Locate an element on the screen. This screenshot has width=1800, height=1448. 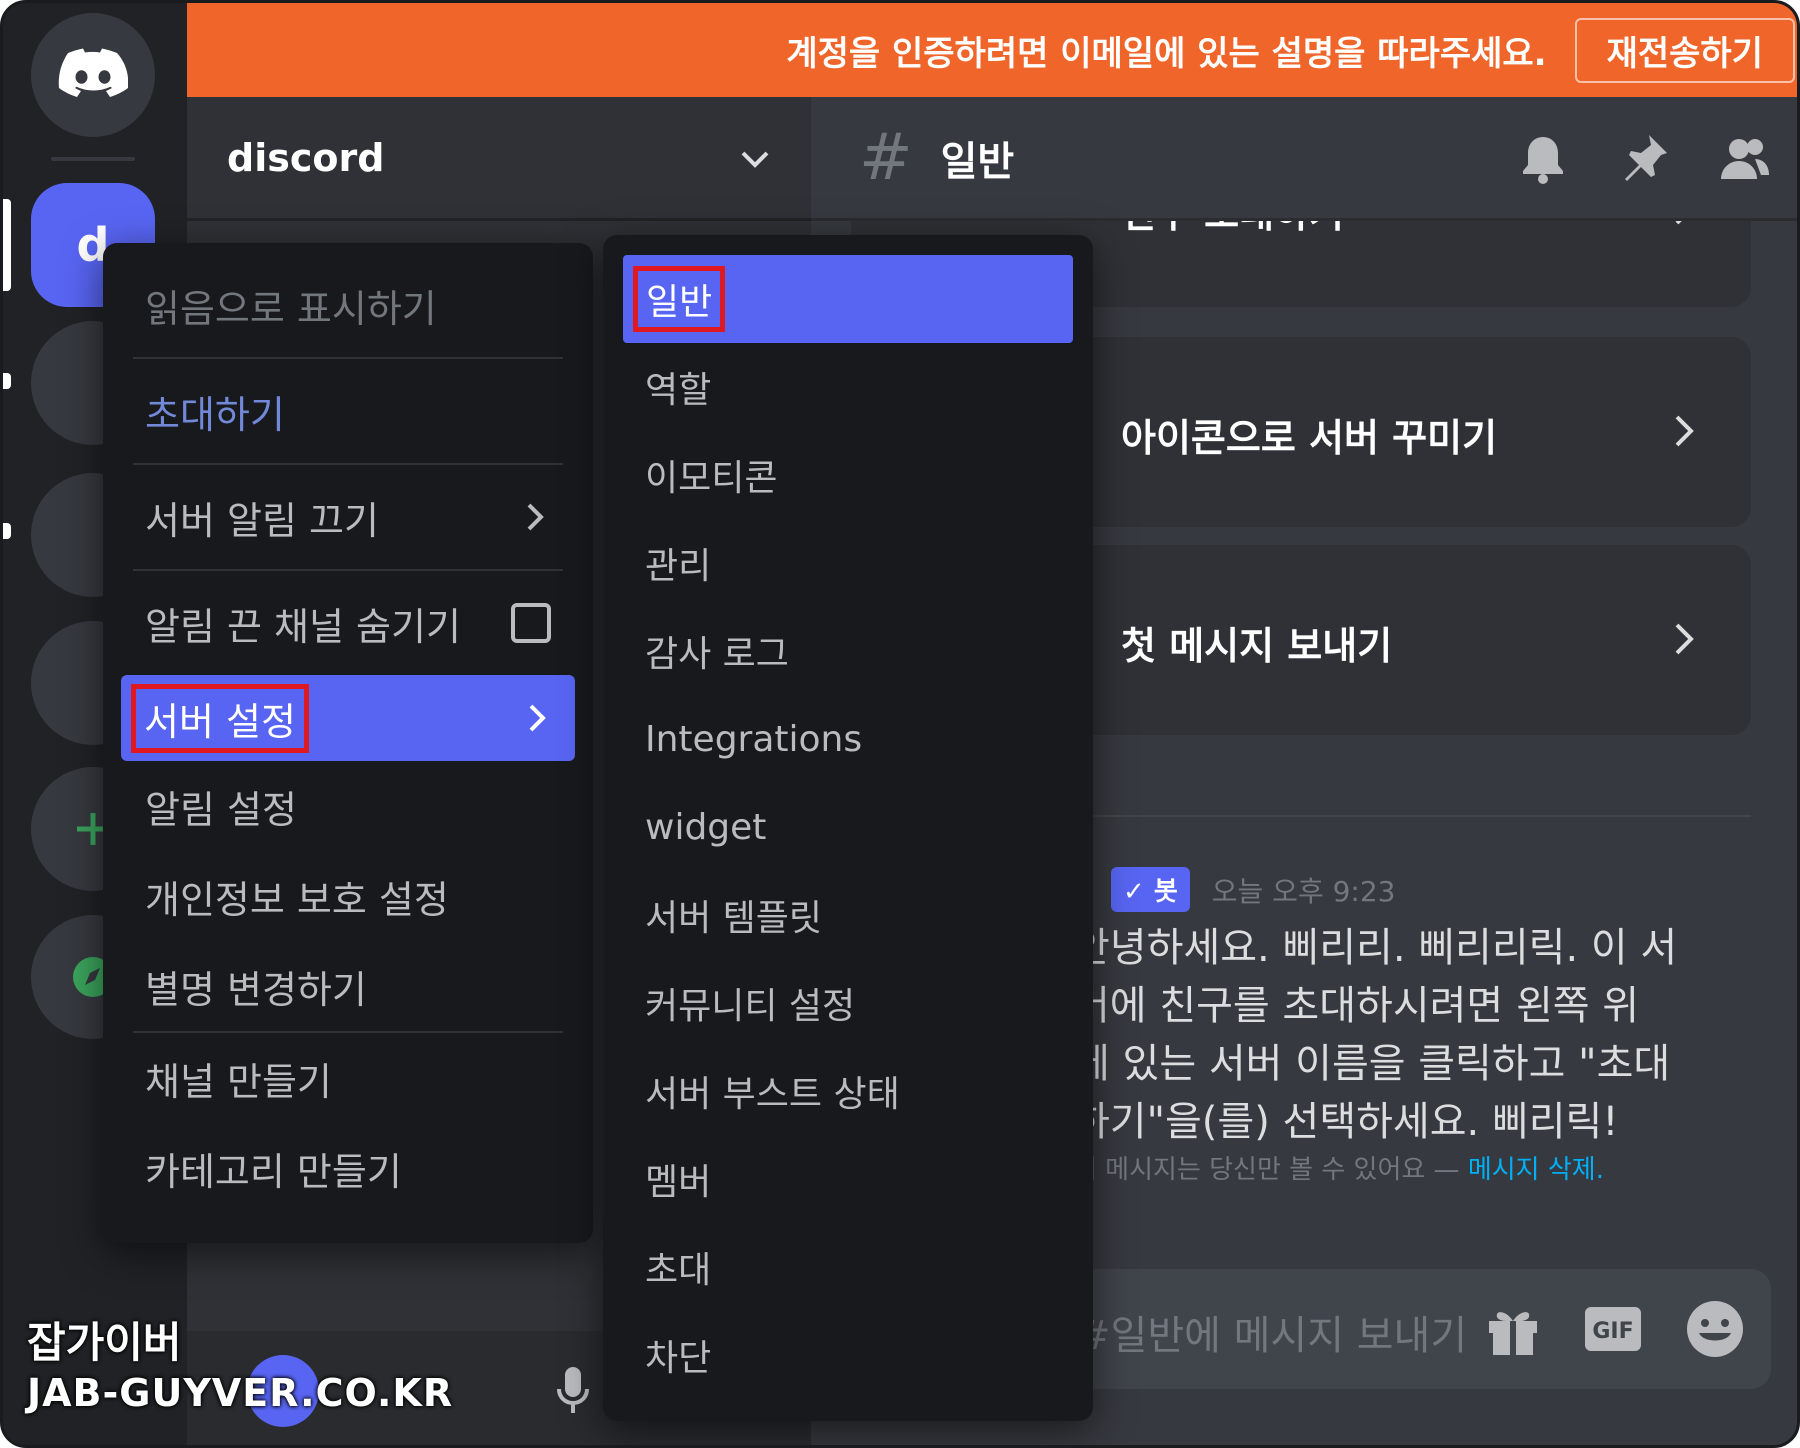
menu-item-change-nickname: 별명 변경하기 is located at coordinates (348, 986).